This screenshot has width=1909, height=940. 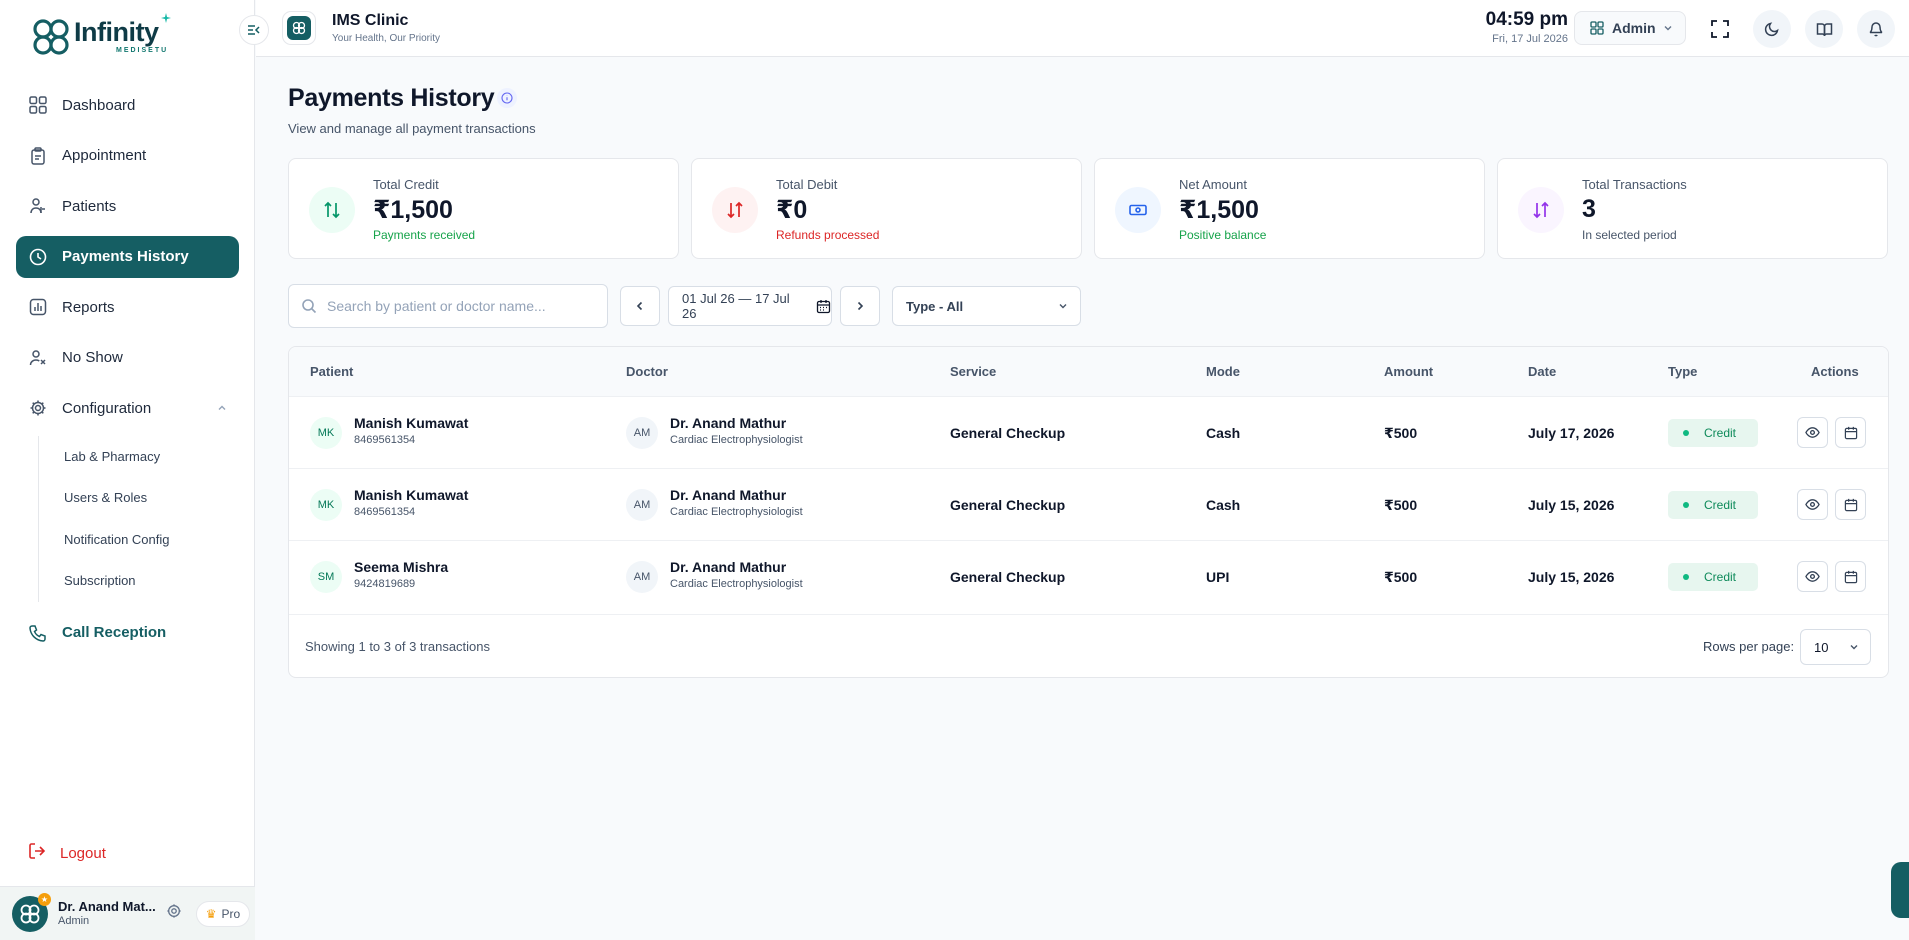 What do you see at coordinates (127, 206) in the screenshot?
I see `sidebar-item-patients: Patients` at bounding box center [127, 206].